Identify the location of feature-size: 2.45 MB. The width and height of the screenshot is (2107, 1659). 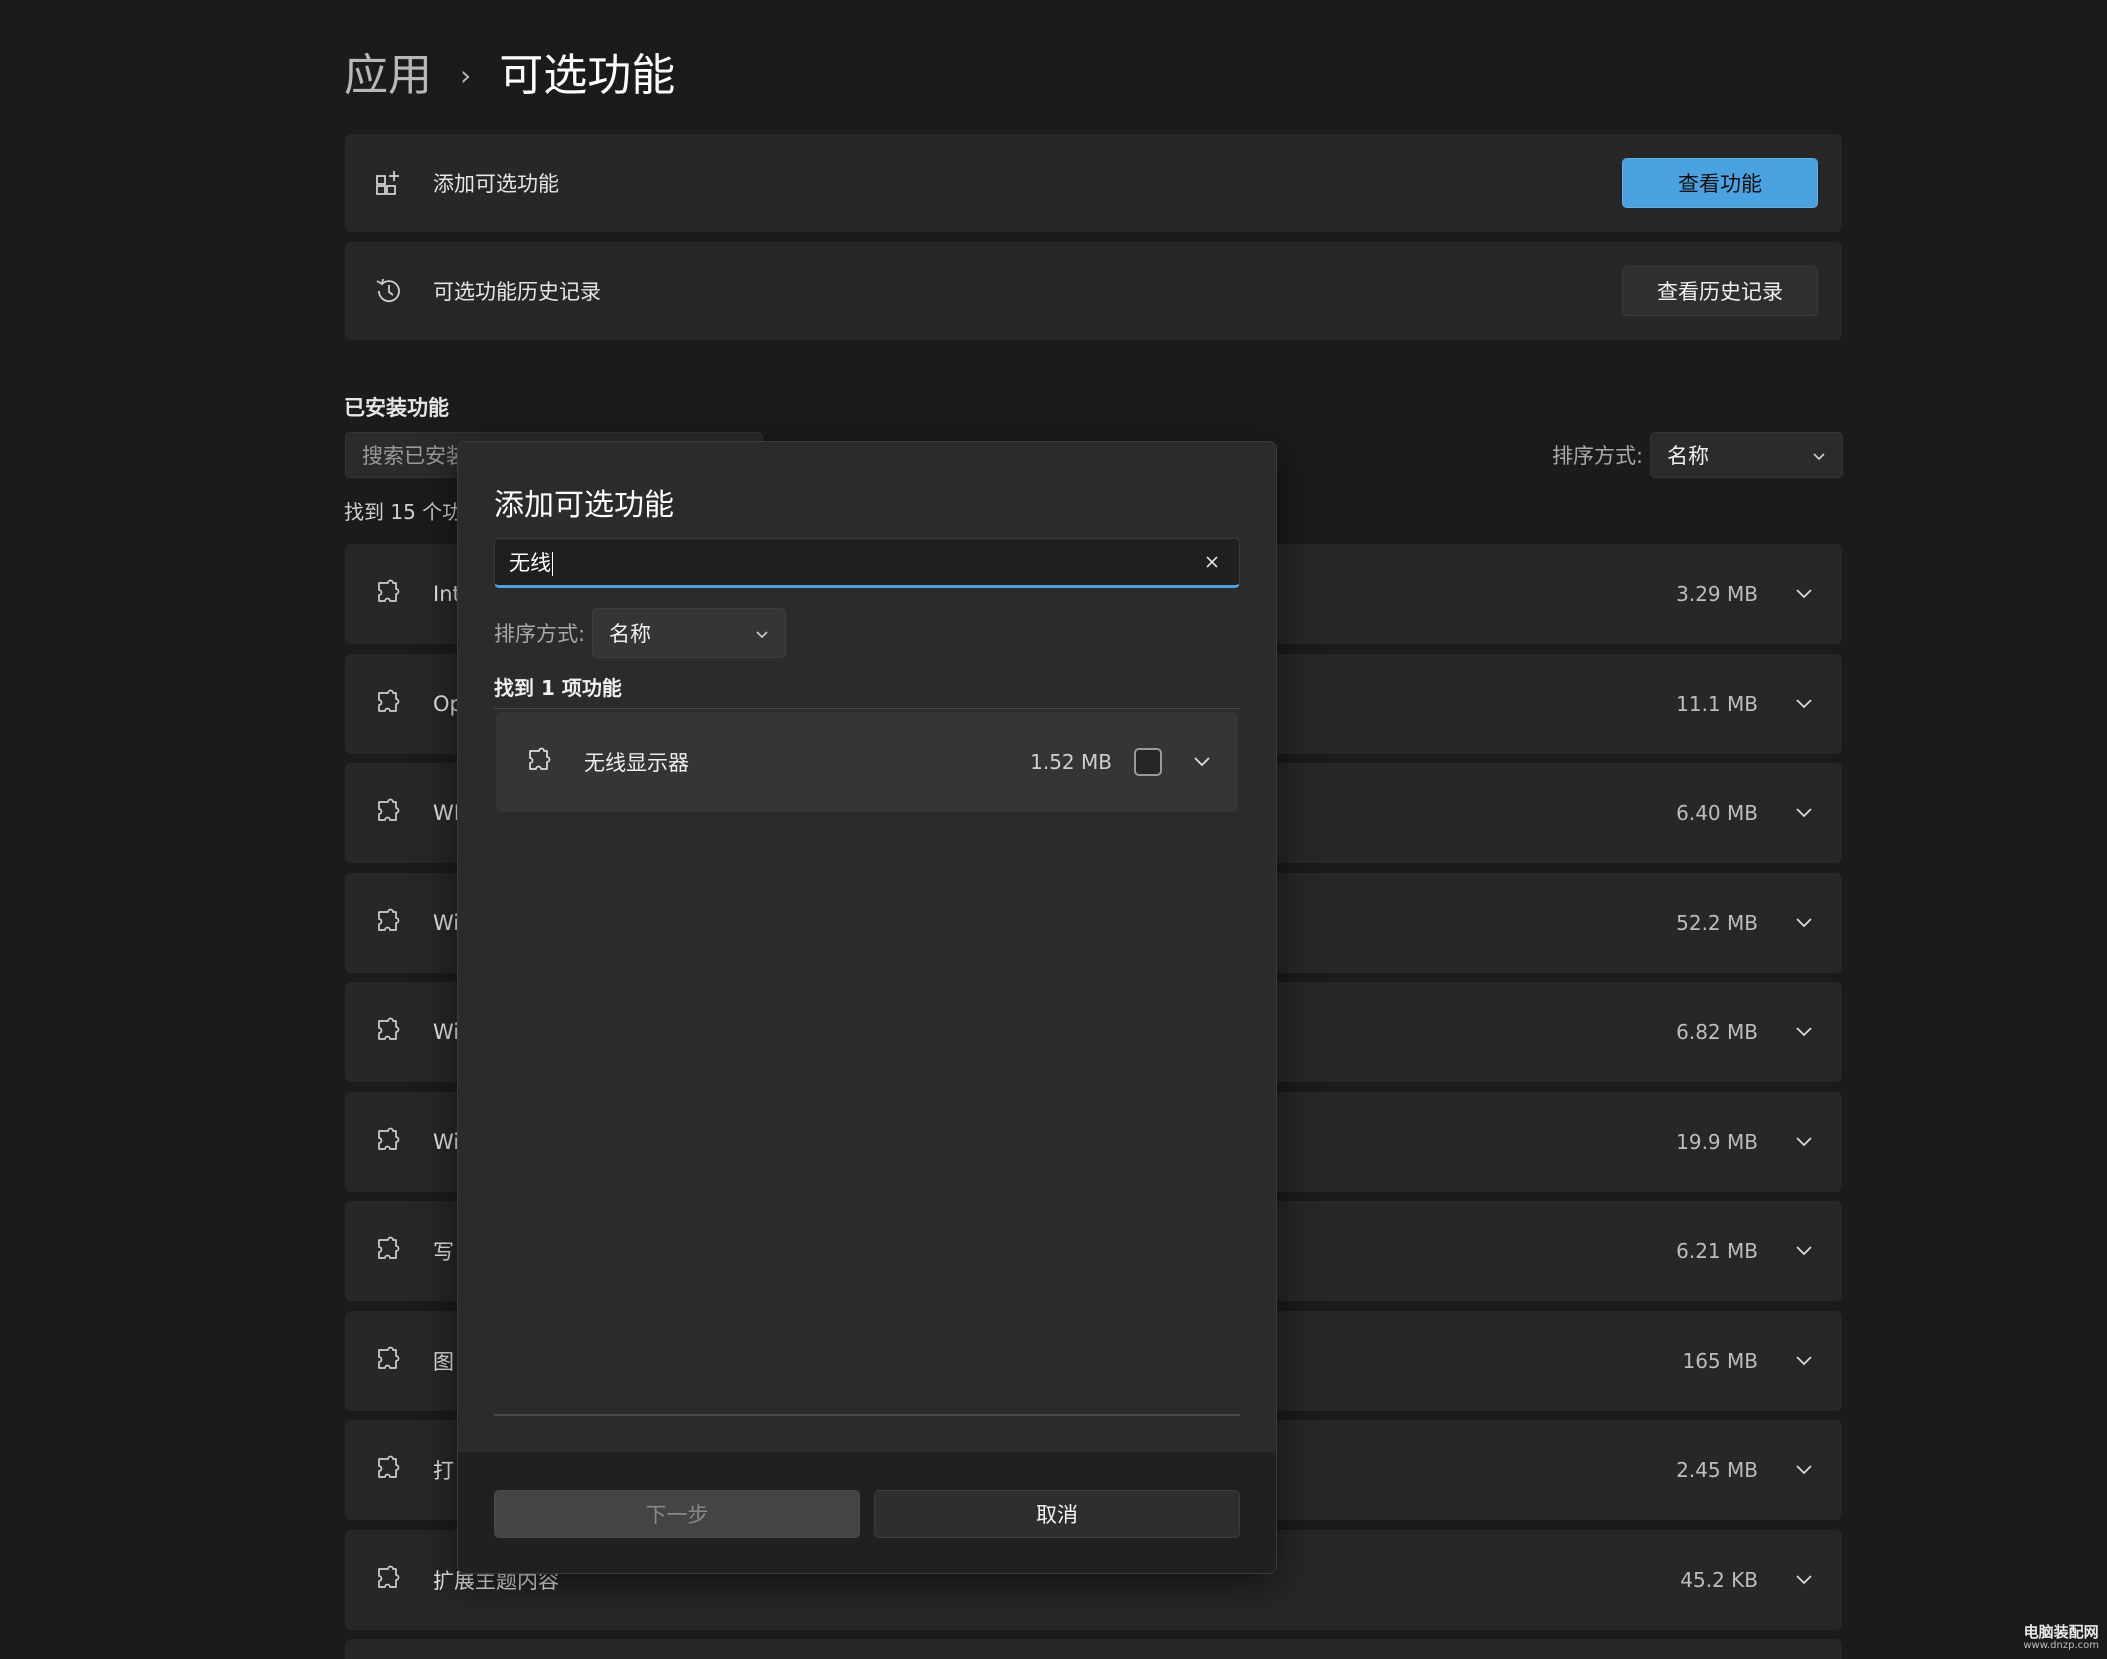
(1717, 1470).